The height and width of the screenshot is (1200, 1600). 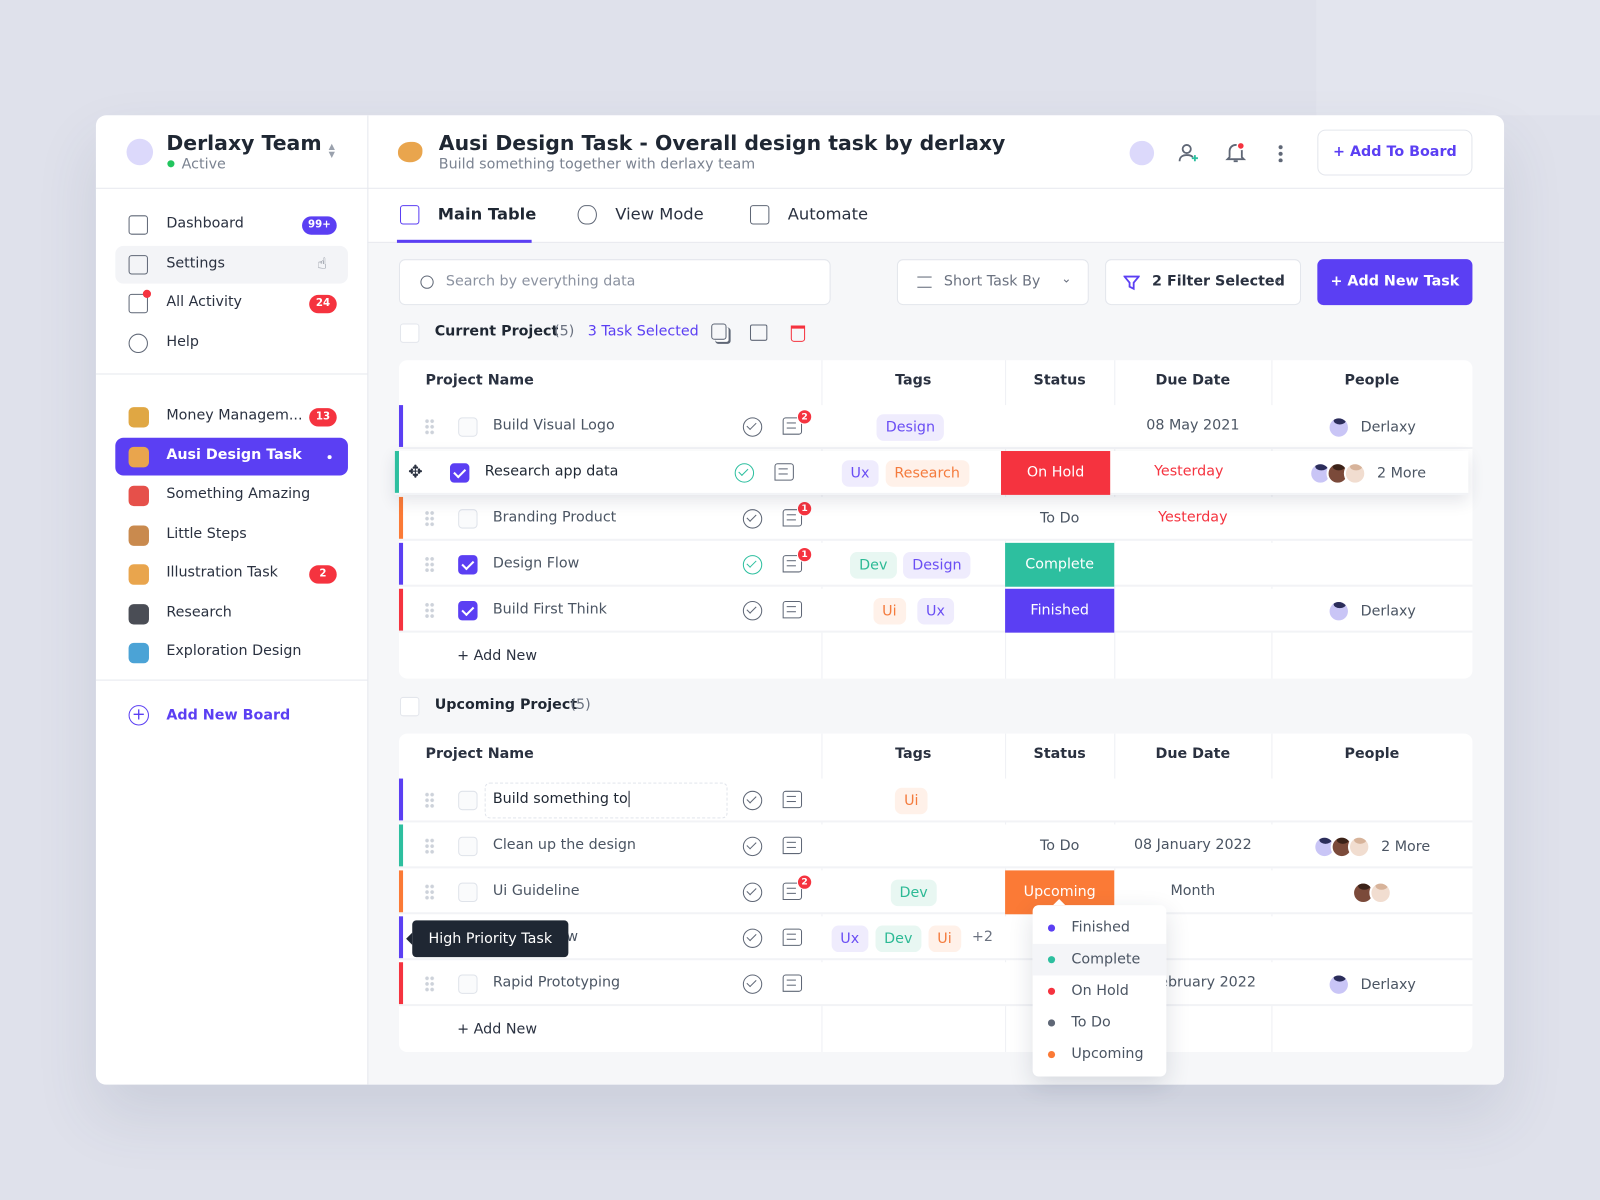 I want to click on add-user-icon, so click(x=1189, y=153).